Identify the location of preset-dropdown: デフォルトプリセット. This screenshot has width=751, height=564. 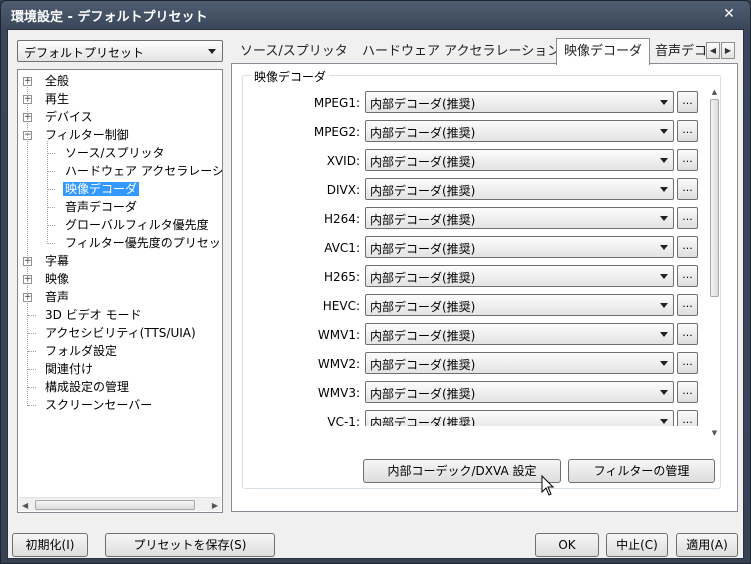
(120, 51).